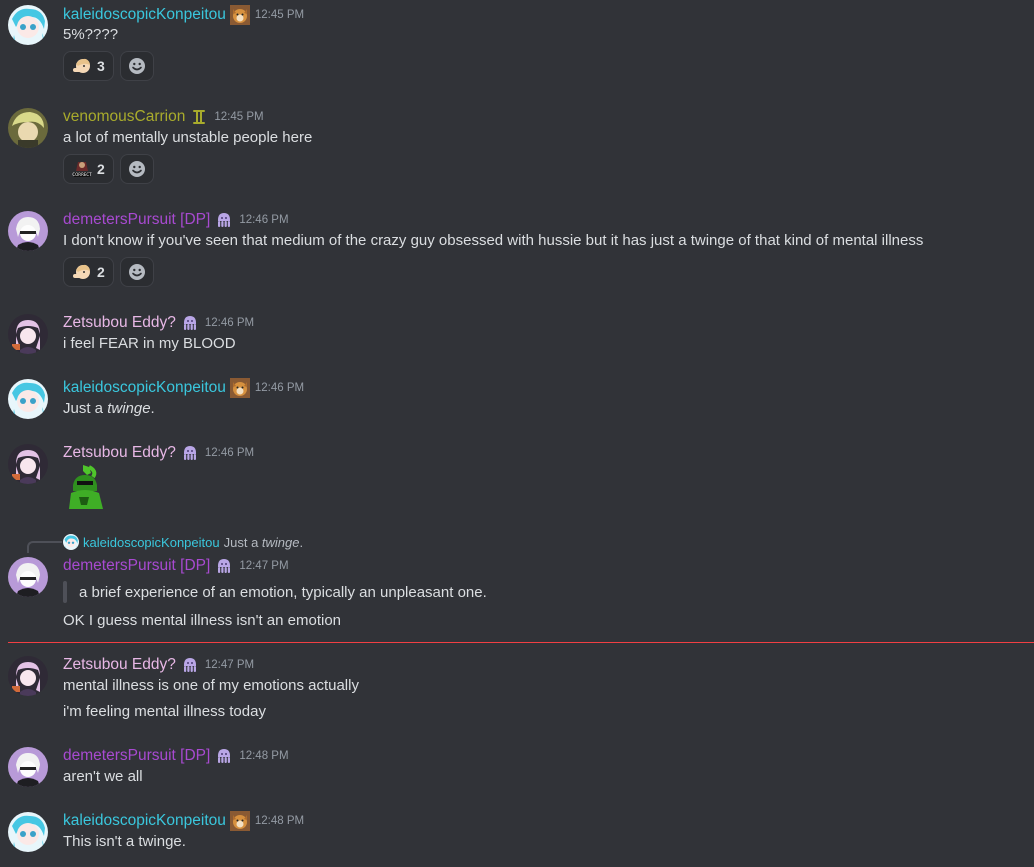 This screenshot has height=867, width=1034. Describe the element at coordinates (521, 642) in the screenshot. I see `new-messages-divider` at that location.